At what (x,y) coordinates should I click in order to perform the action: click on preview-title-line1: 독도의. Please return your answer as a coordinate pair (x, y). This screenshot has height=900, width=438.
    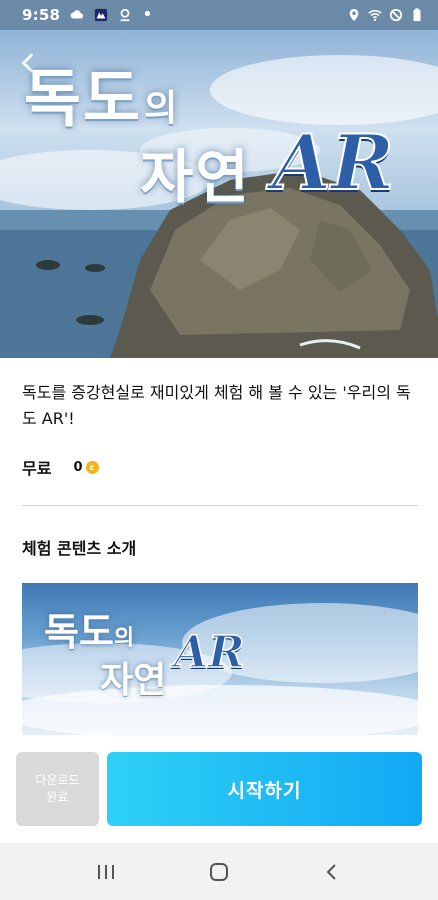
    Looking at the image, I should click on (89, 631).